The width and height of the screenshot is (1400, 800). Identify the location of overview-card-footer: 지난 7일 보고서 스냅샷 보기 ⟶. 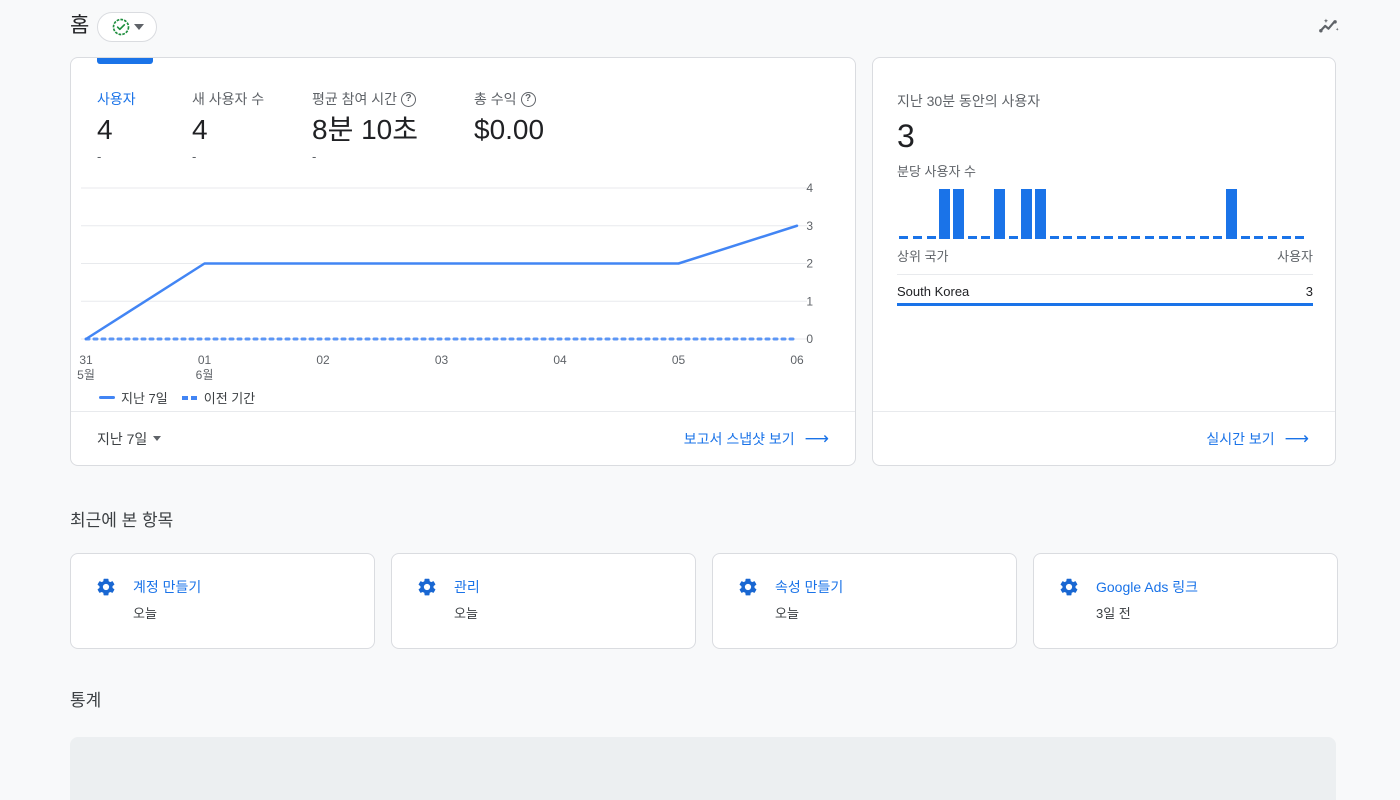
(463, 438).